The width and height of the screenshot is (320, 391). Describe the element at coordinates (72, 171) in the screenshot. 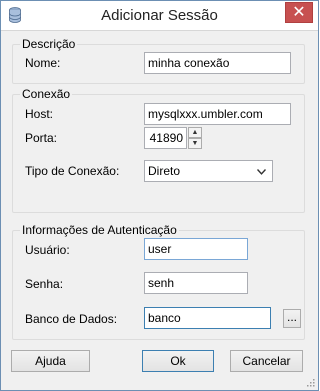

I see `connection-type-label: Tipo de Conexão:` at that location.